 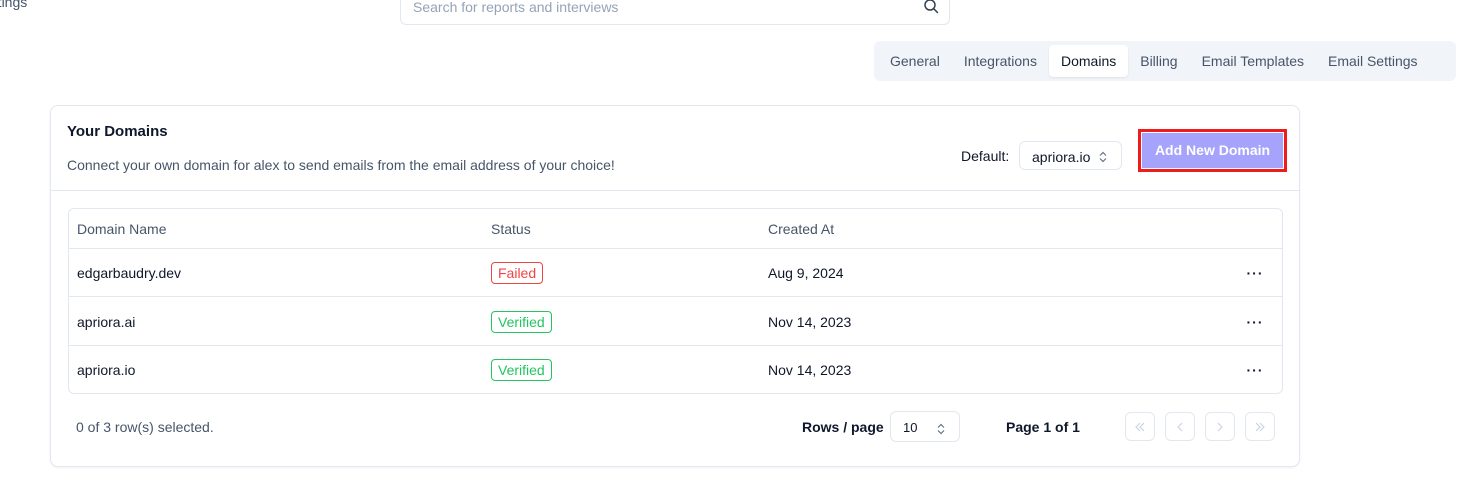 I want to click on status-cell: Failed, so click(x=517, y=273).